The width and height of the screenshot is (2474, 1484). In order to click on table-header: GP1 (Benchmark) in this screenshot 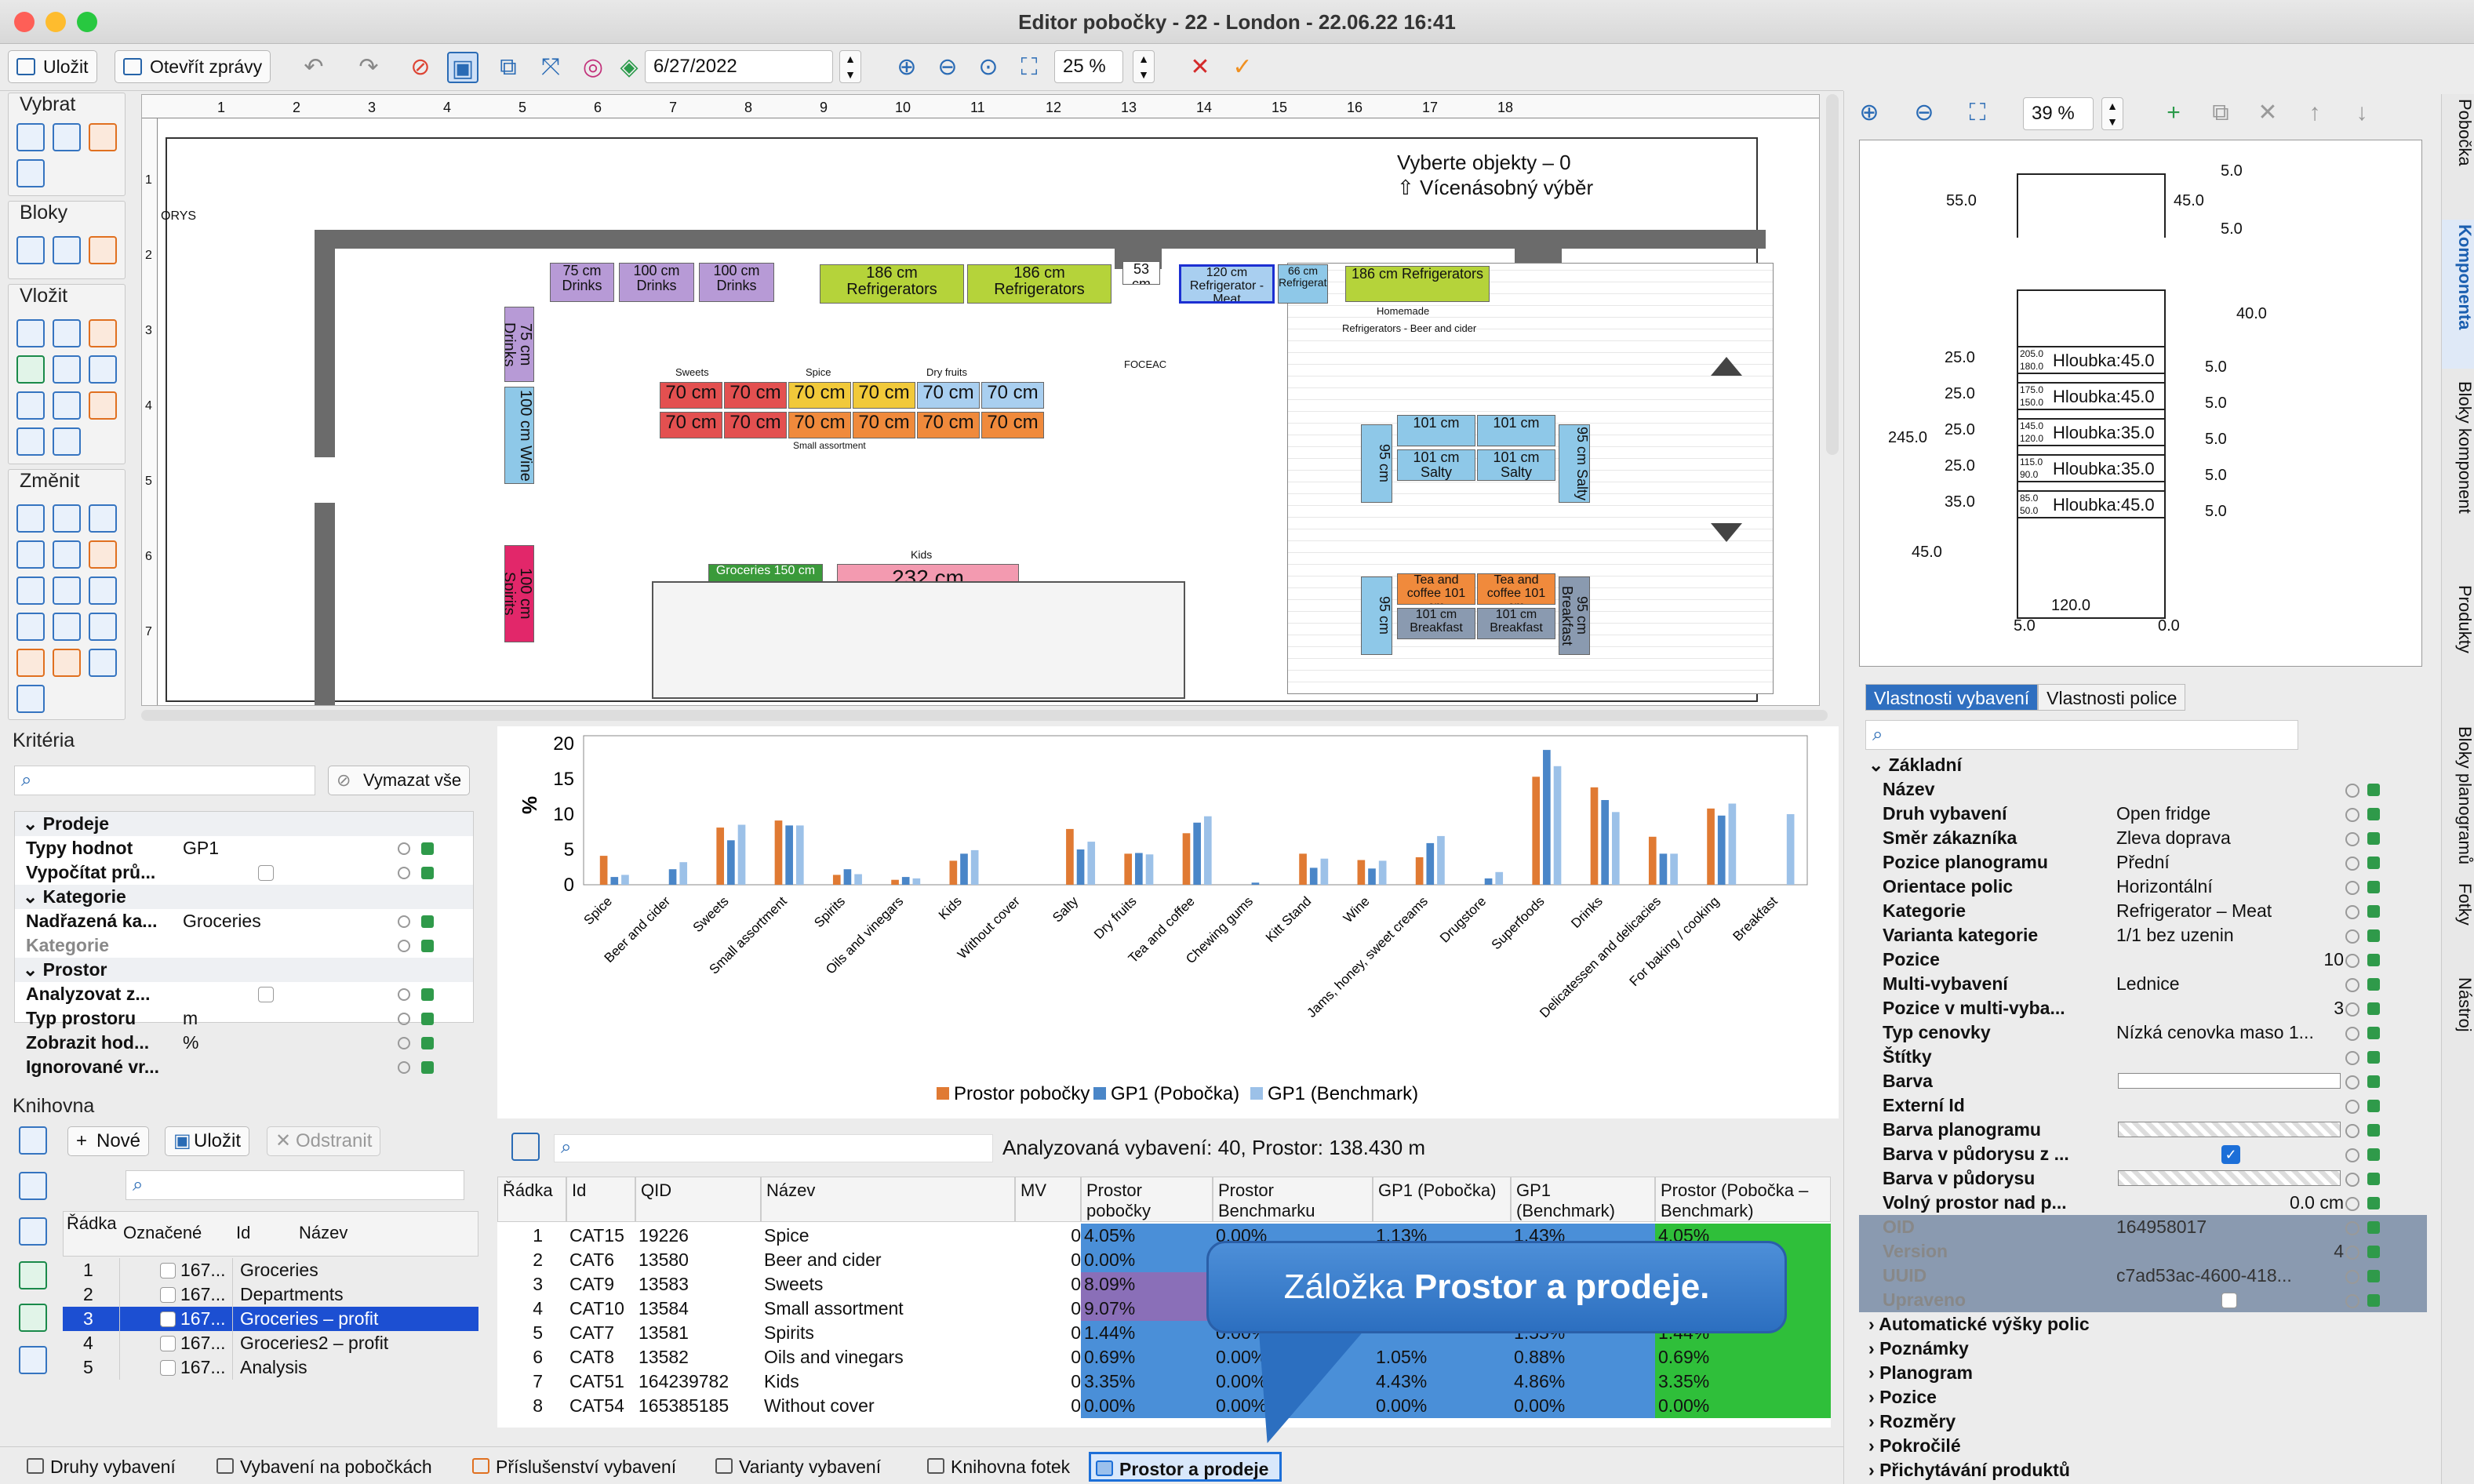, I will do `click(1583, 1199)`.